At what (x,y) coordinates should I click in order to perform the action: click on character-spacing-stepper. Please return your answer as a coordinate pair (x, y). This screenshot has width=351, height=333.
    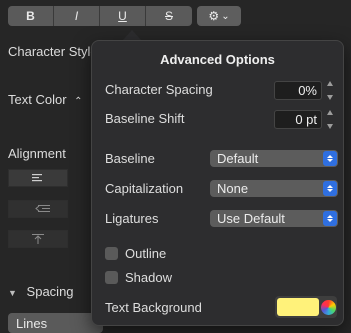
    Looking at the image, I should click on (329, 90).